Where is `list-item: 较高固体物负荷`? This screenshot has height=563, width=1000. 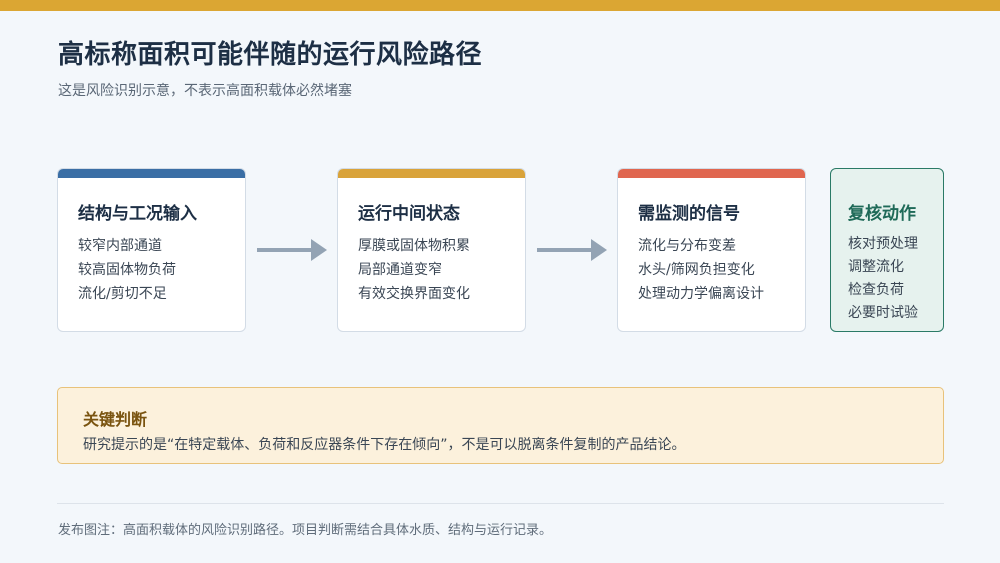
list-item: 较高固体物负荷 is located at coordinates (127, 270).